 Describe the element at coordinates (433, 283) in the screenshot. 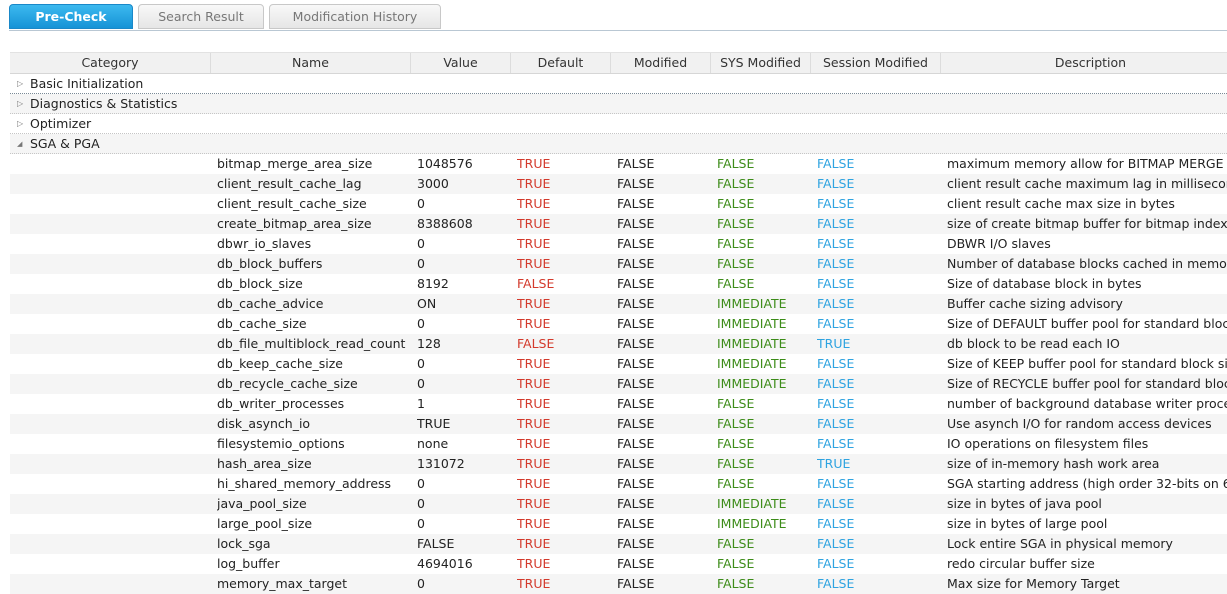

I see `param-value: 8192` at that location.